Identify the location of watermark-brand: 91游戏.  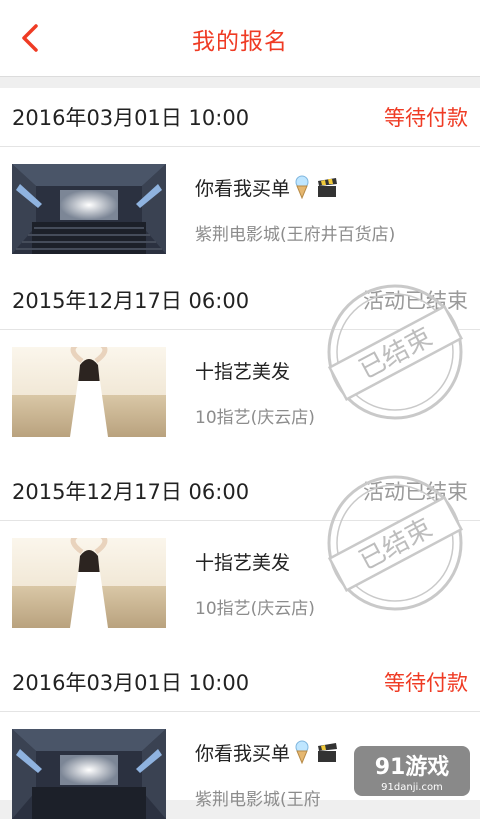
(412, 767).